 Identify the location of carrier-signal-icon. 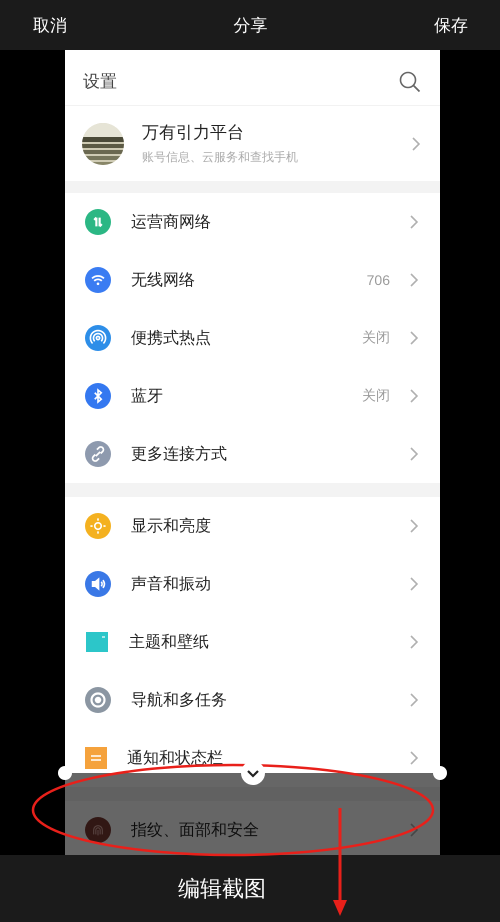
(98, 222).